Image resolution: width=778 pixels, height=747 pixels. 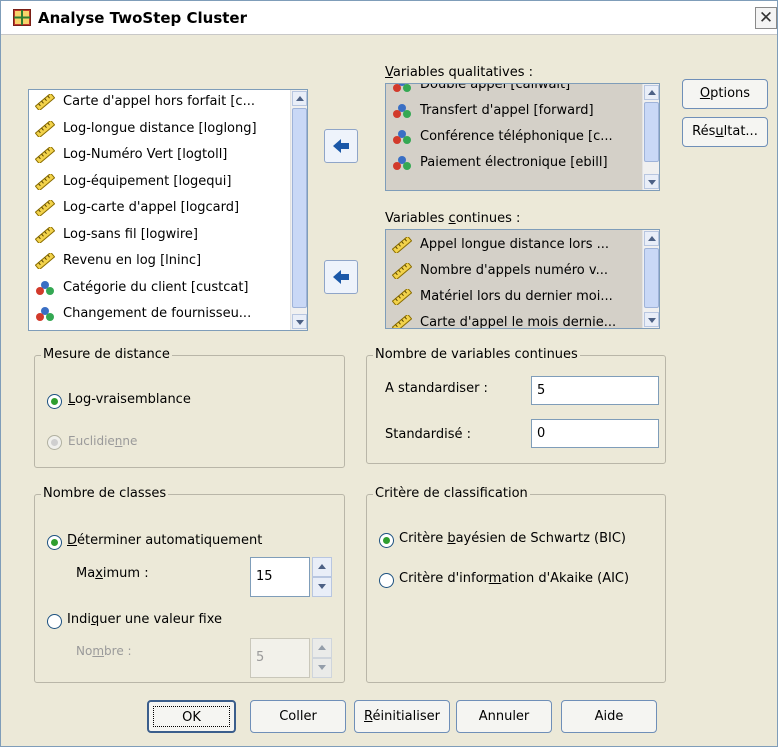 I want to click on list-item-label: Catégorie du client [custcat], so click(x=156, y=287).